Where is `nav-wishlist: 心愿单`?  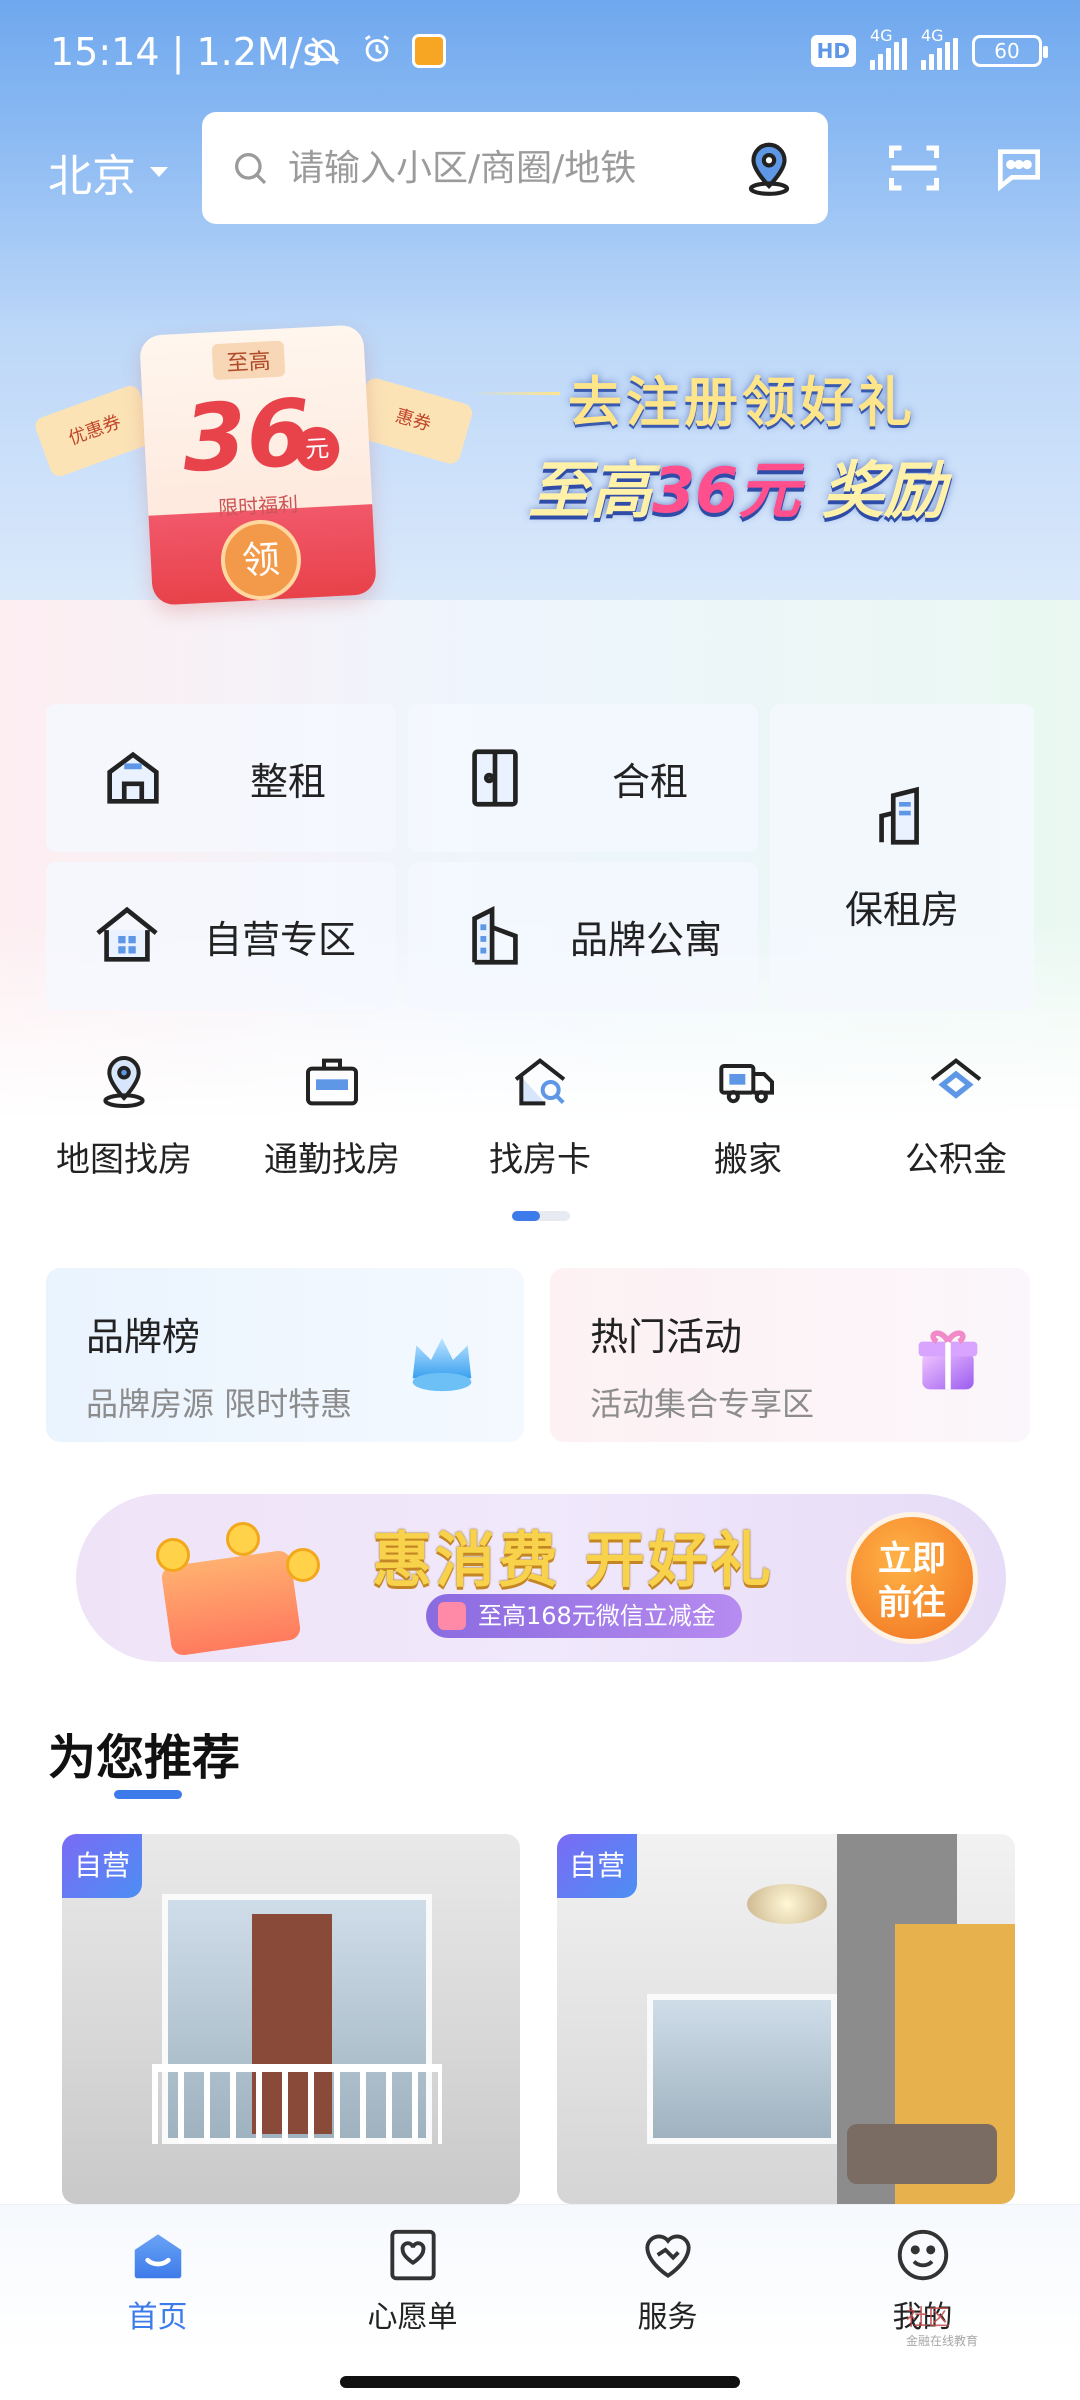
nav-wishlist: 心愿单 is located at coordinates (413, 2280).